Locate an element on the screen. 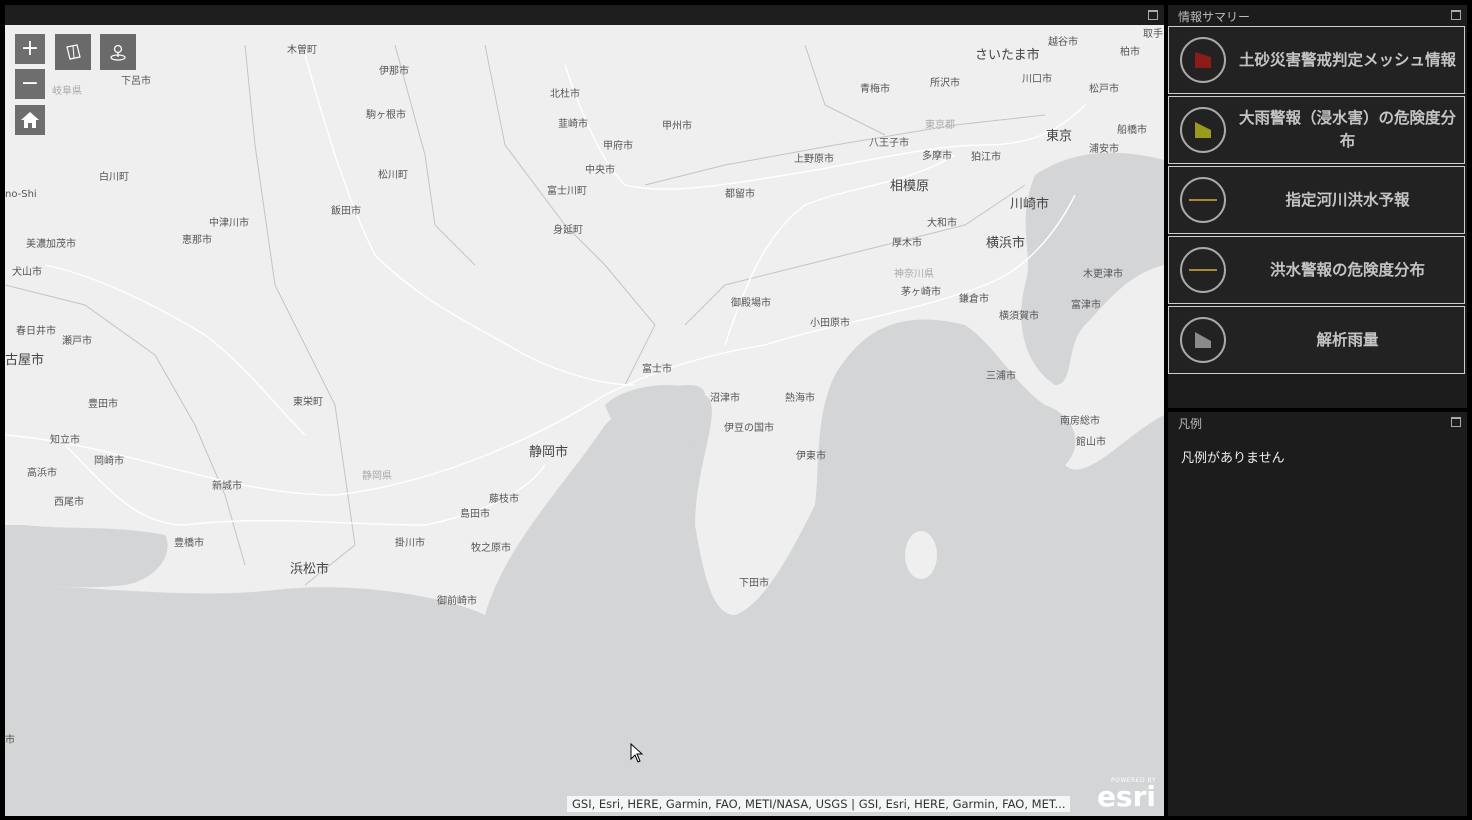  map-label: 東京都 is located at coordinates (940, 125).